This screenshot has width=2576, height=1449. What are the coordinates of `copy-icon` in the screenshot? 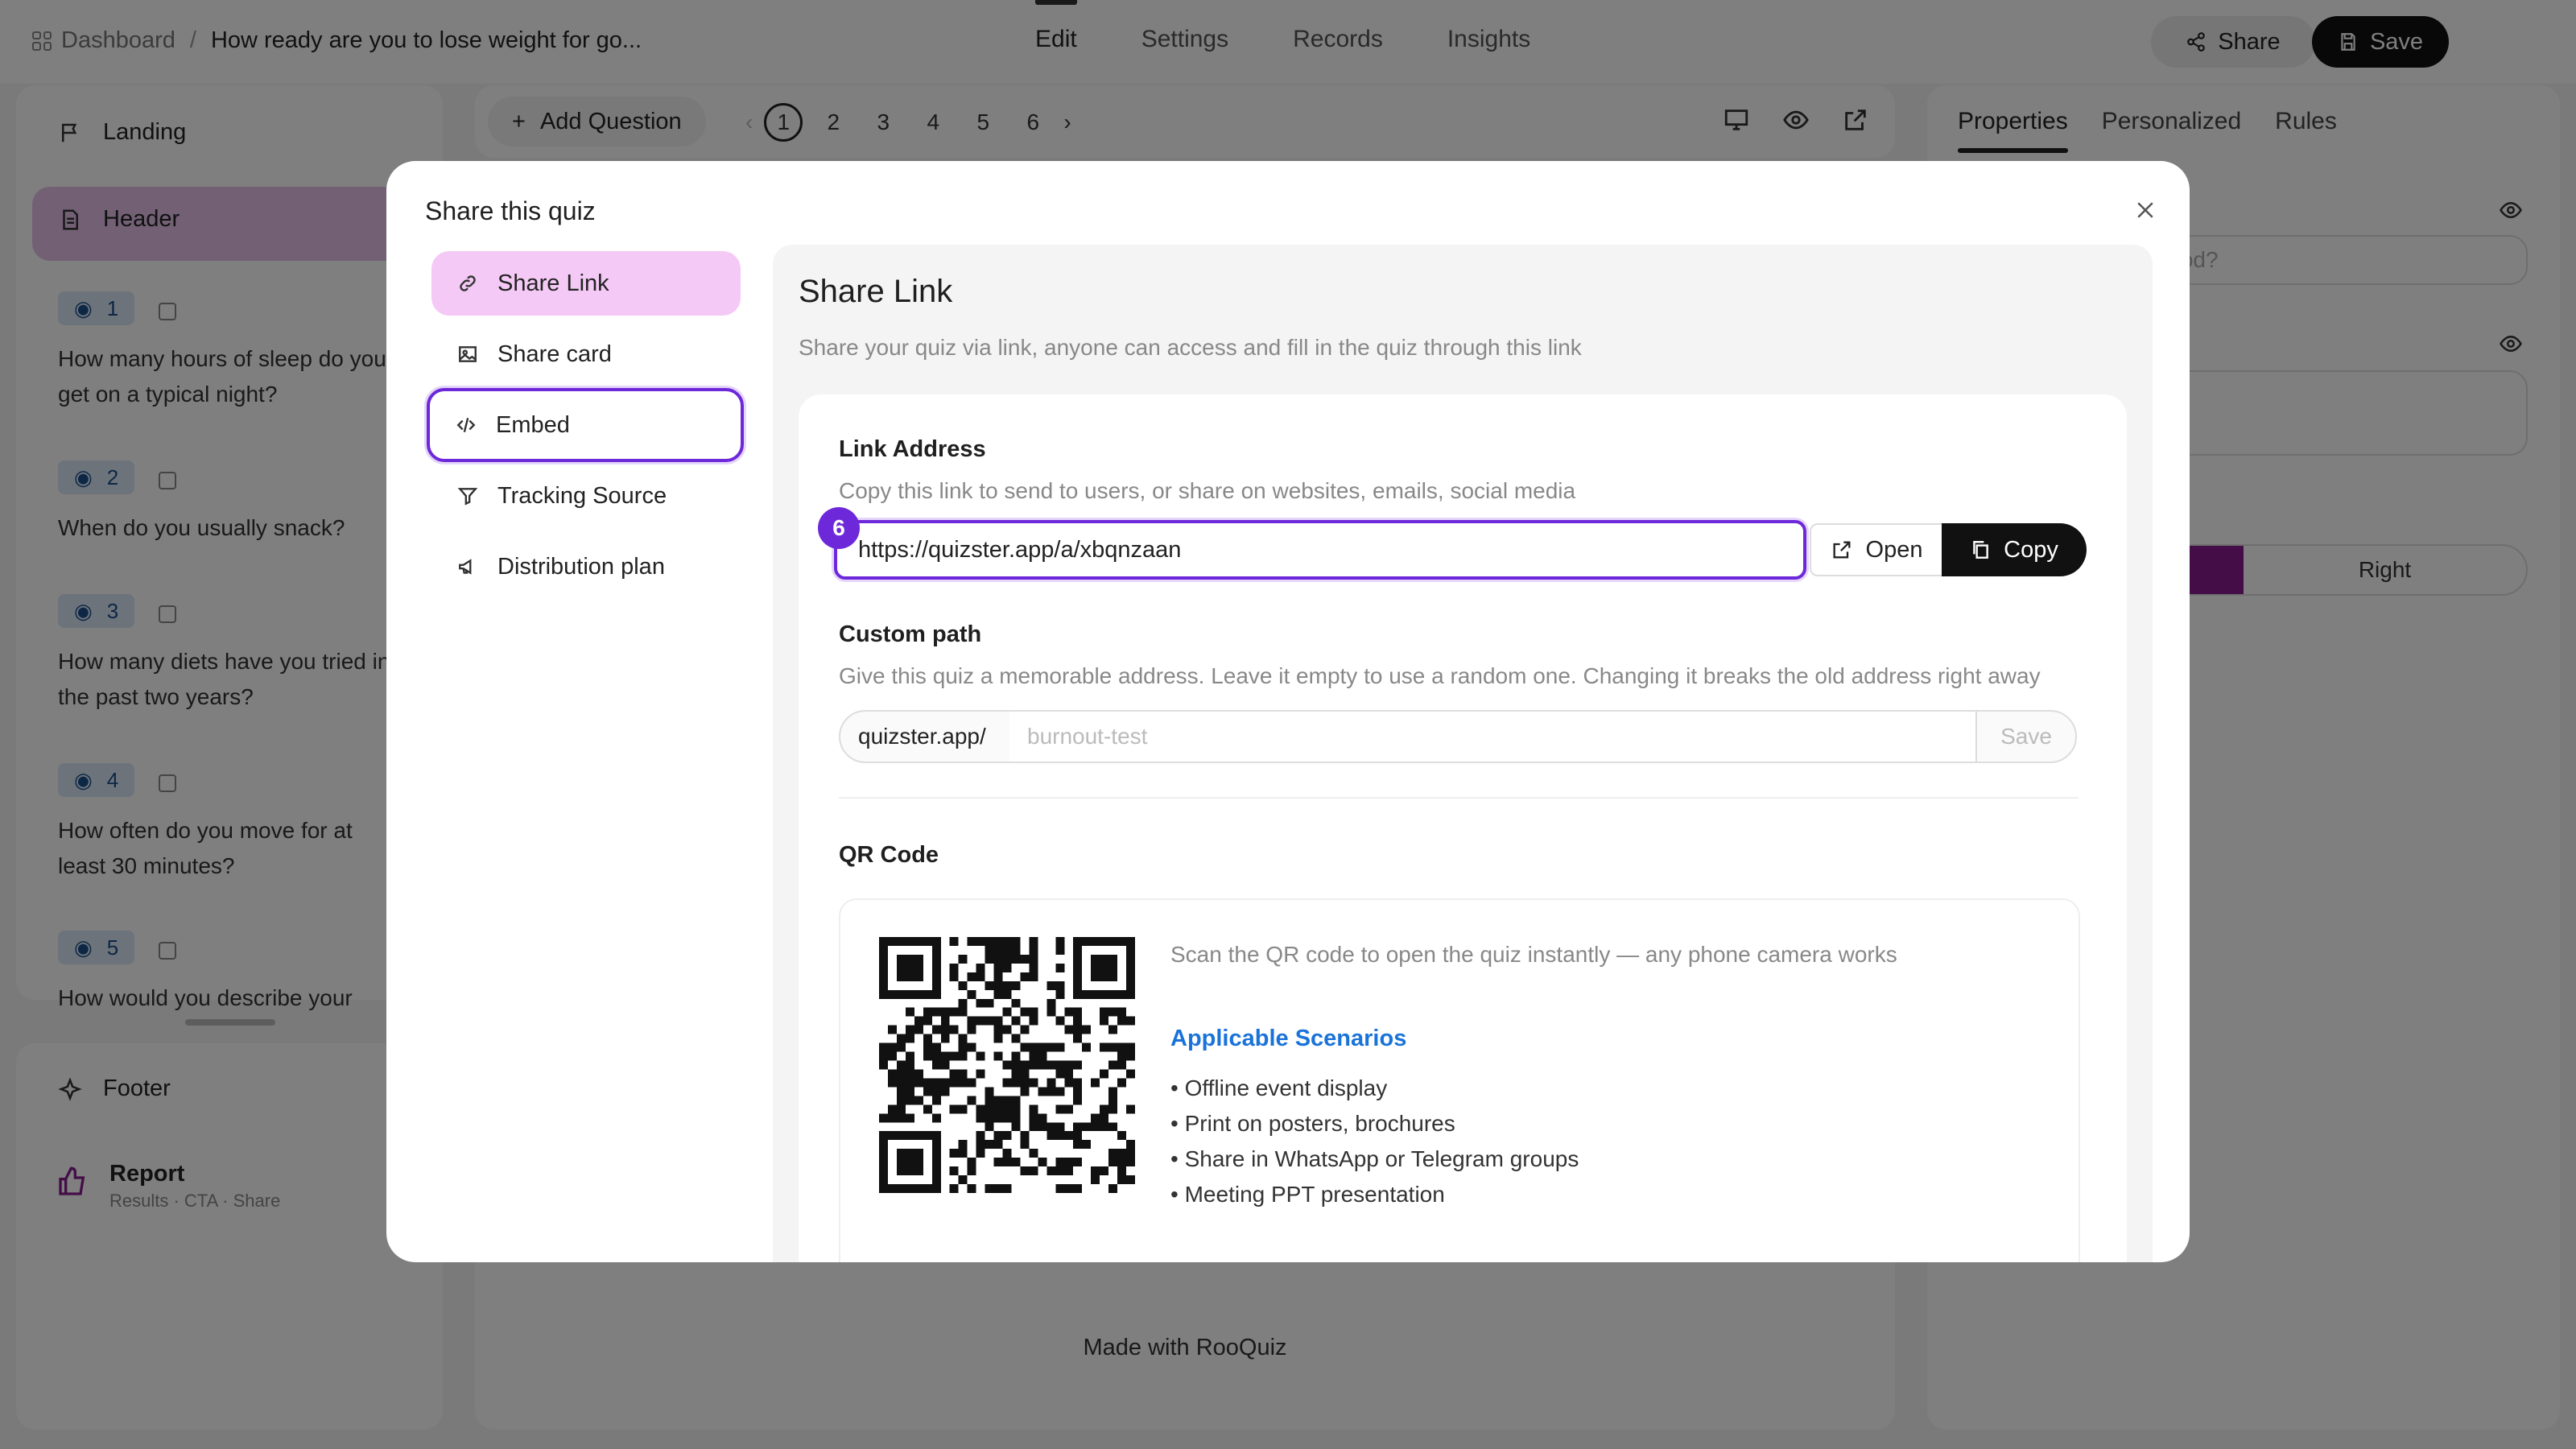 It's located at (1980, 550).